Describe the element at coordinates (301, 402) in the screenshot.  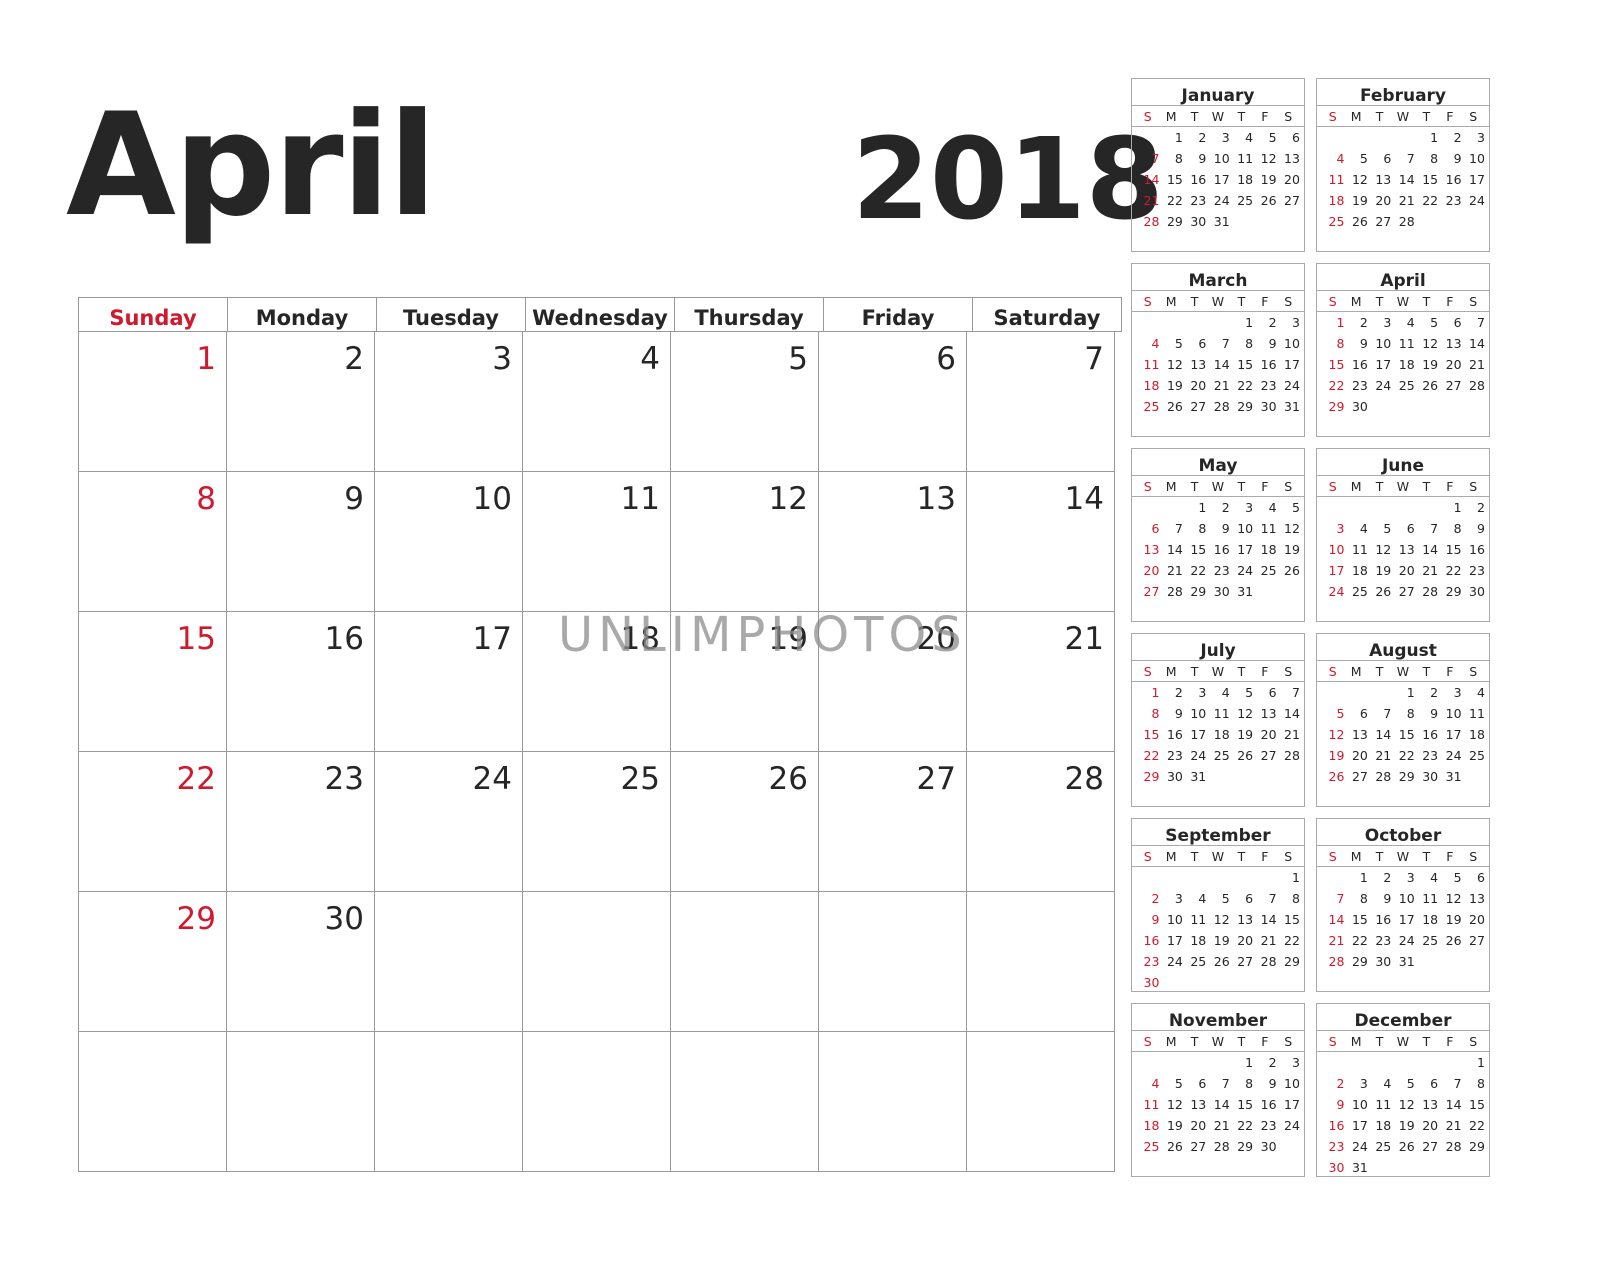
I see `day-cell: 2` at that location.